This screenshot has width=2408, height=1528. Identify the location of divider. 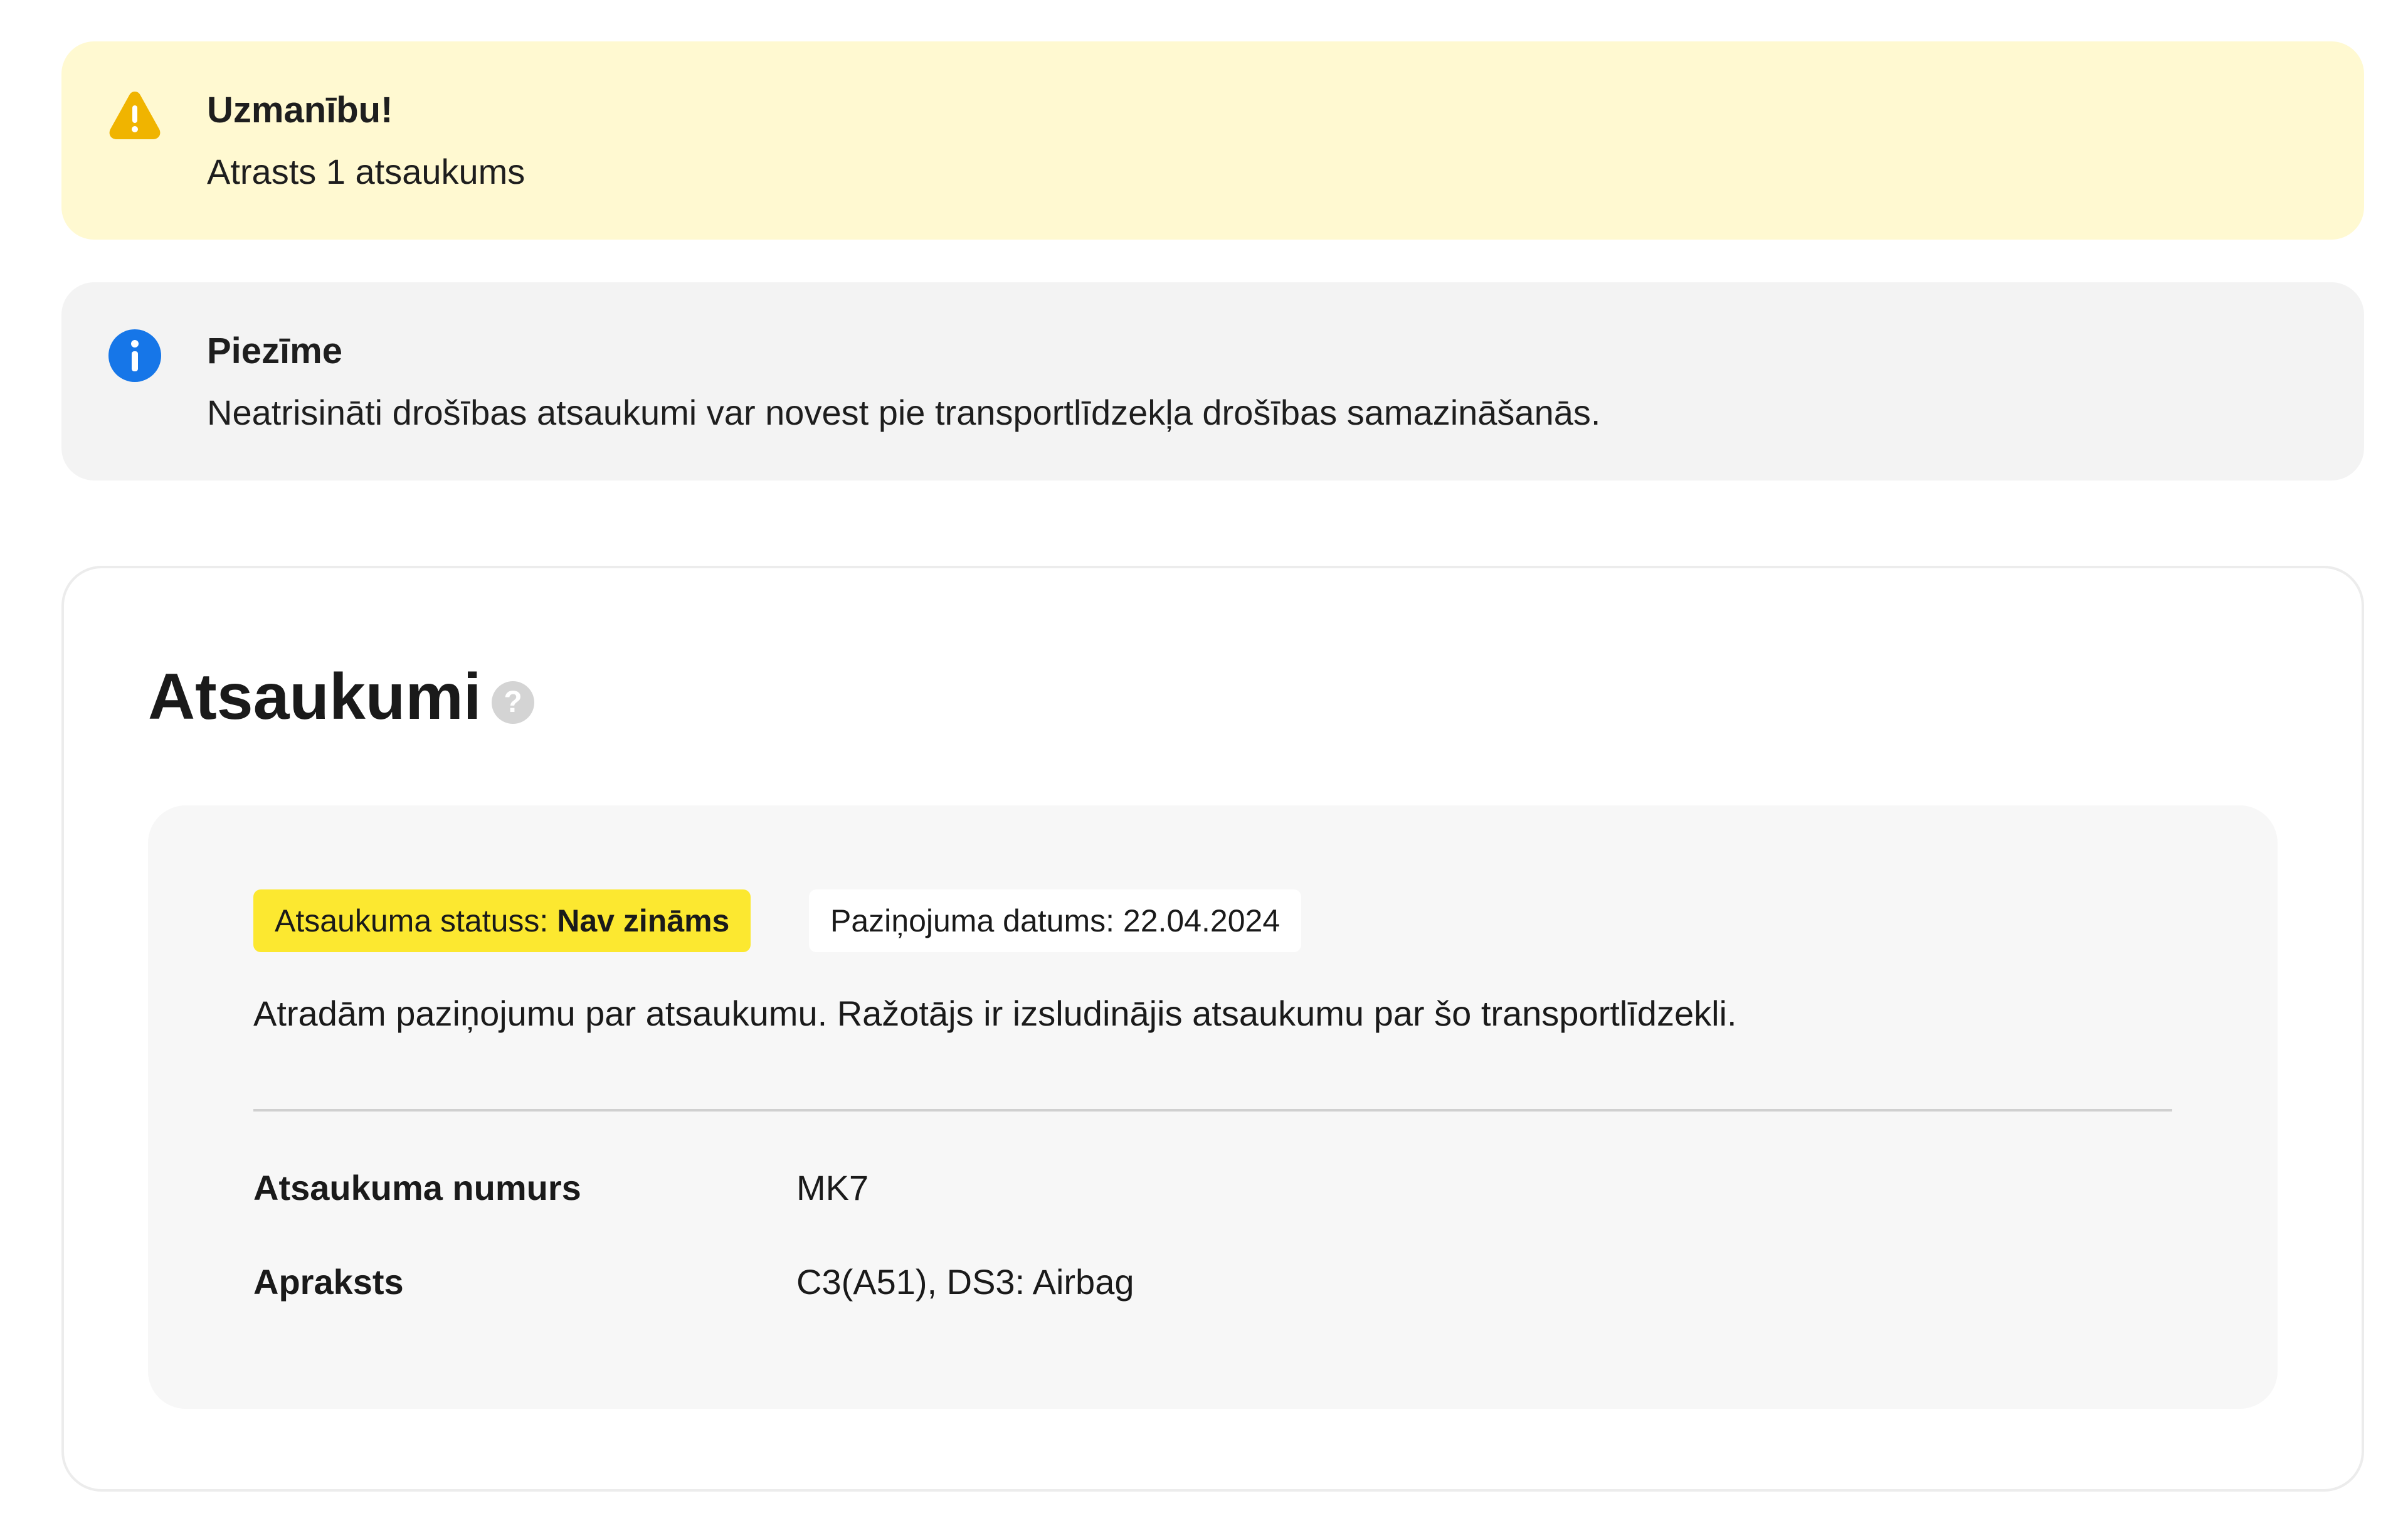
(1212, 1110).